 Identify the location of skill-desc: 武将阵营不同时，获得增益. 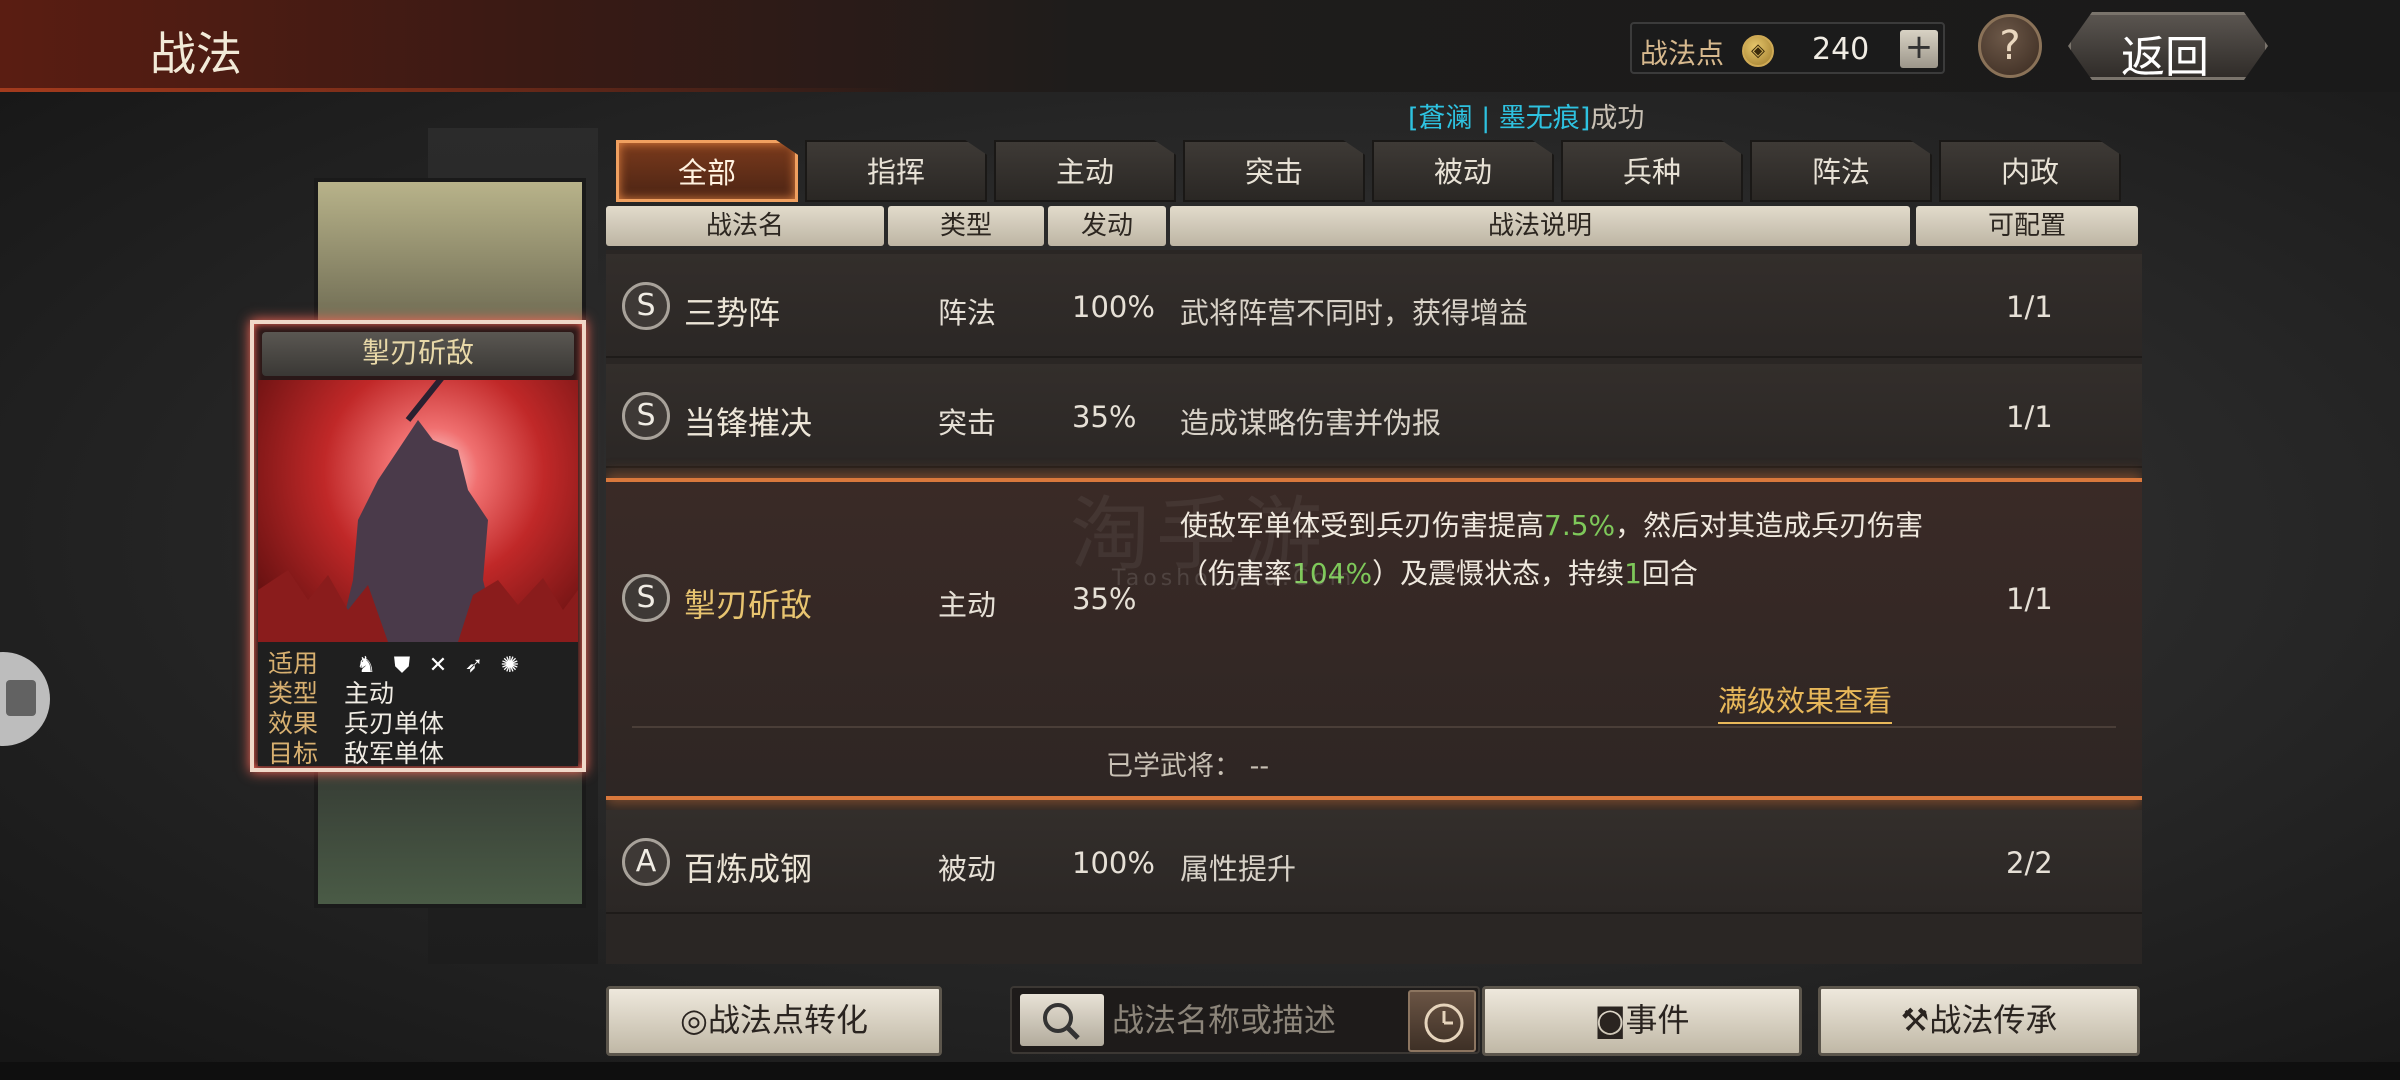
(1354, 313).